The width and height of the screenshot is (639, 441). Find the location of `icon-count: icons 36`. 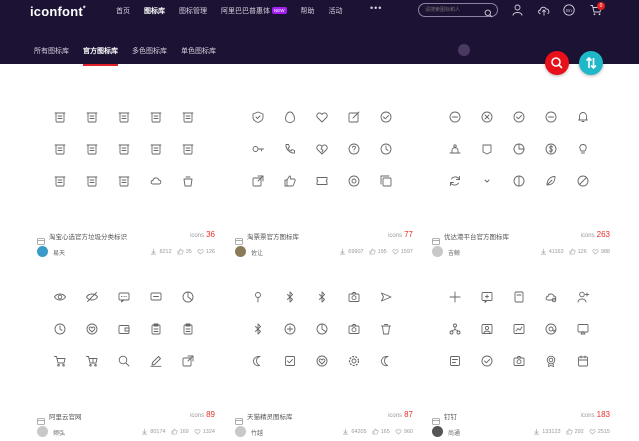

icon-count: icons 36 is located at coordinates (202, 234).